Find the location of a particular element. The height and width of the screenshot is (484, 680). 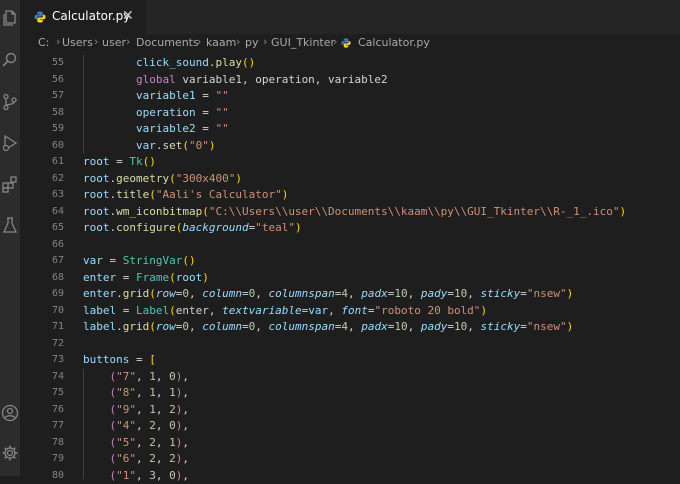

code-token: set is located at coordinates (172, 145).